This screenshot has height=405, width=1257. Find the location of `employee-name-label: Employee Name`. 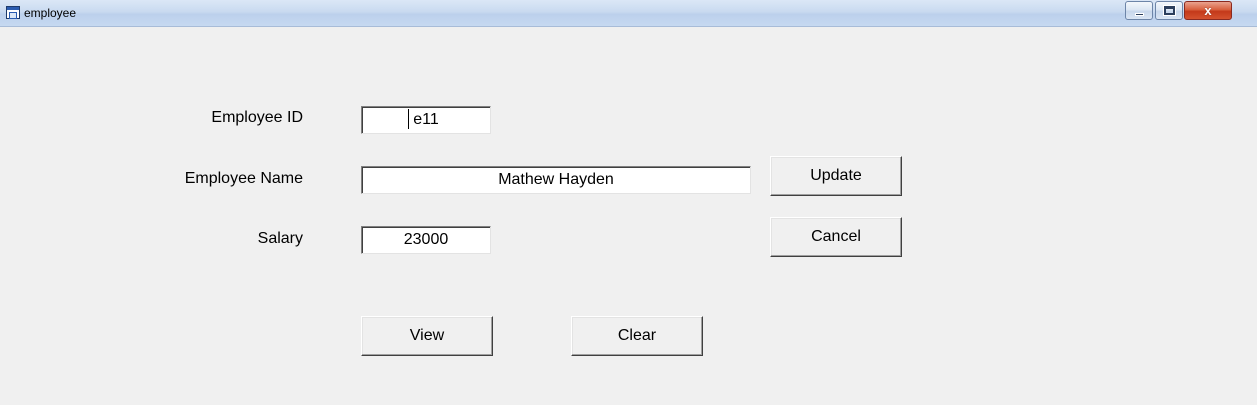

employee-name-label: Employee Name is located at coordinates (243, 178).